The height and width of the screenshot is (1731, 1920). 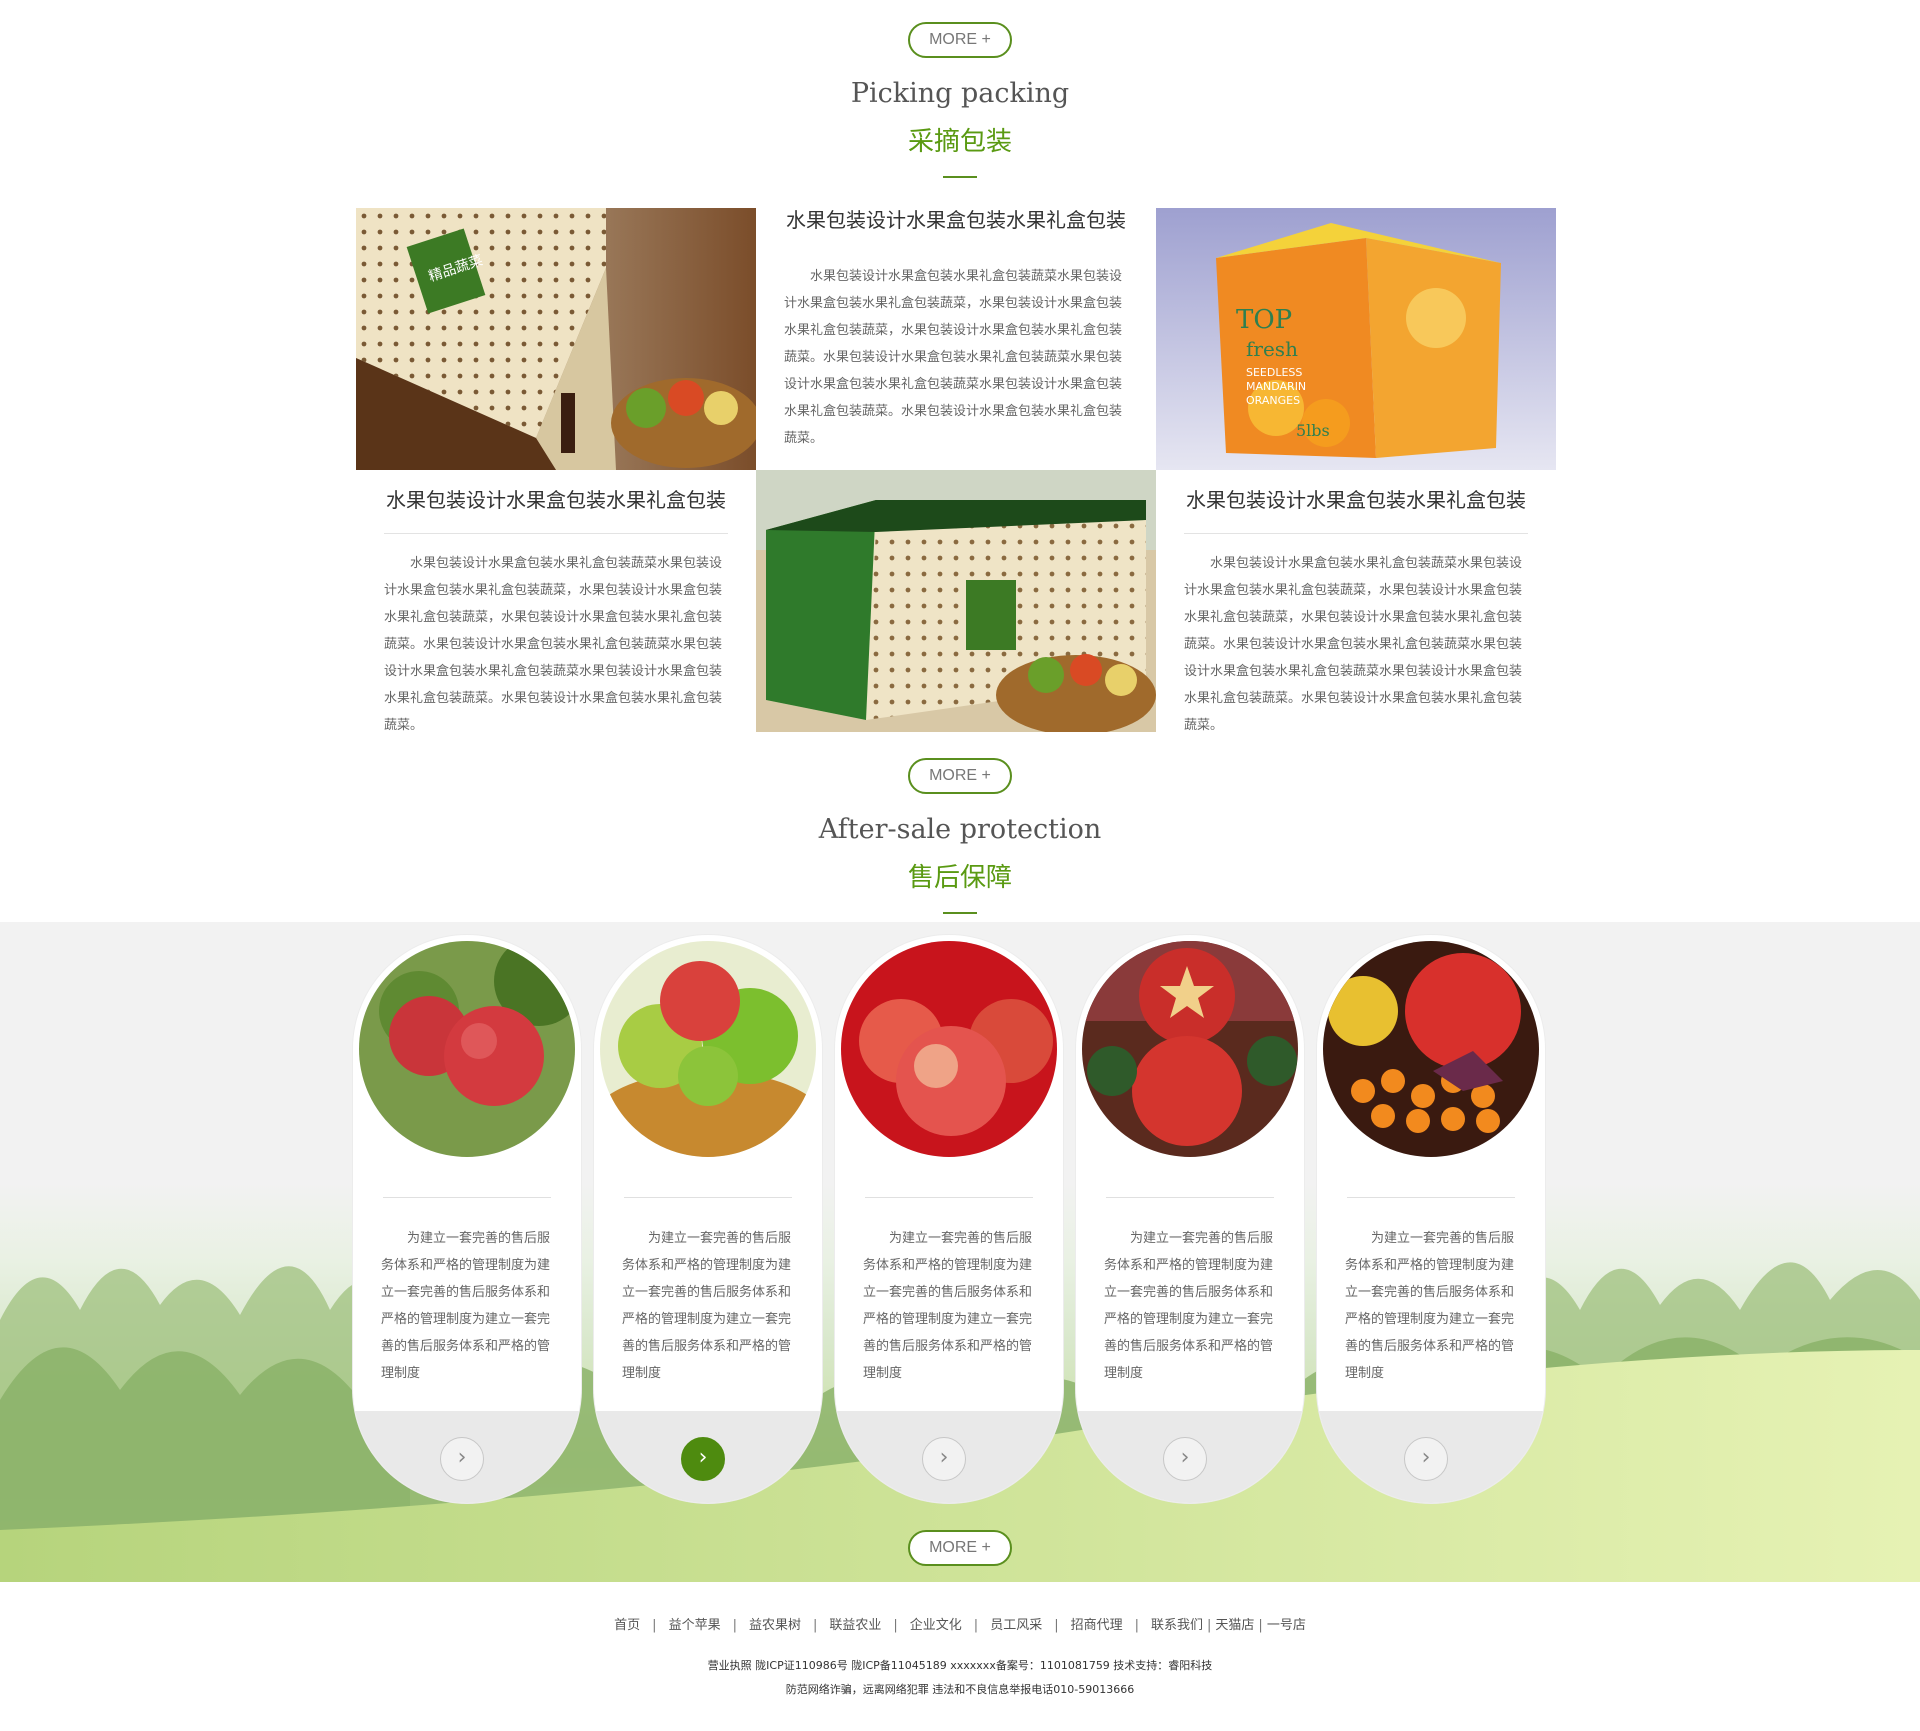 I want to click on more-button-picking: MORE +, so click(x=960, y=776).